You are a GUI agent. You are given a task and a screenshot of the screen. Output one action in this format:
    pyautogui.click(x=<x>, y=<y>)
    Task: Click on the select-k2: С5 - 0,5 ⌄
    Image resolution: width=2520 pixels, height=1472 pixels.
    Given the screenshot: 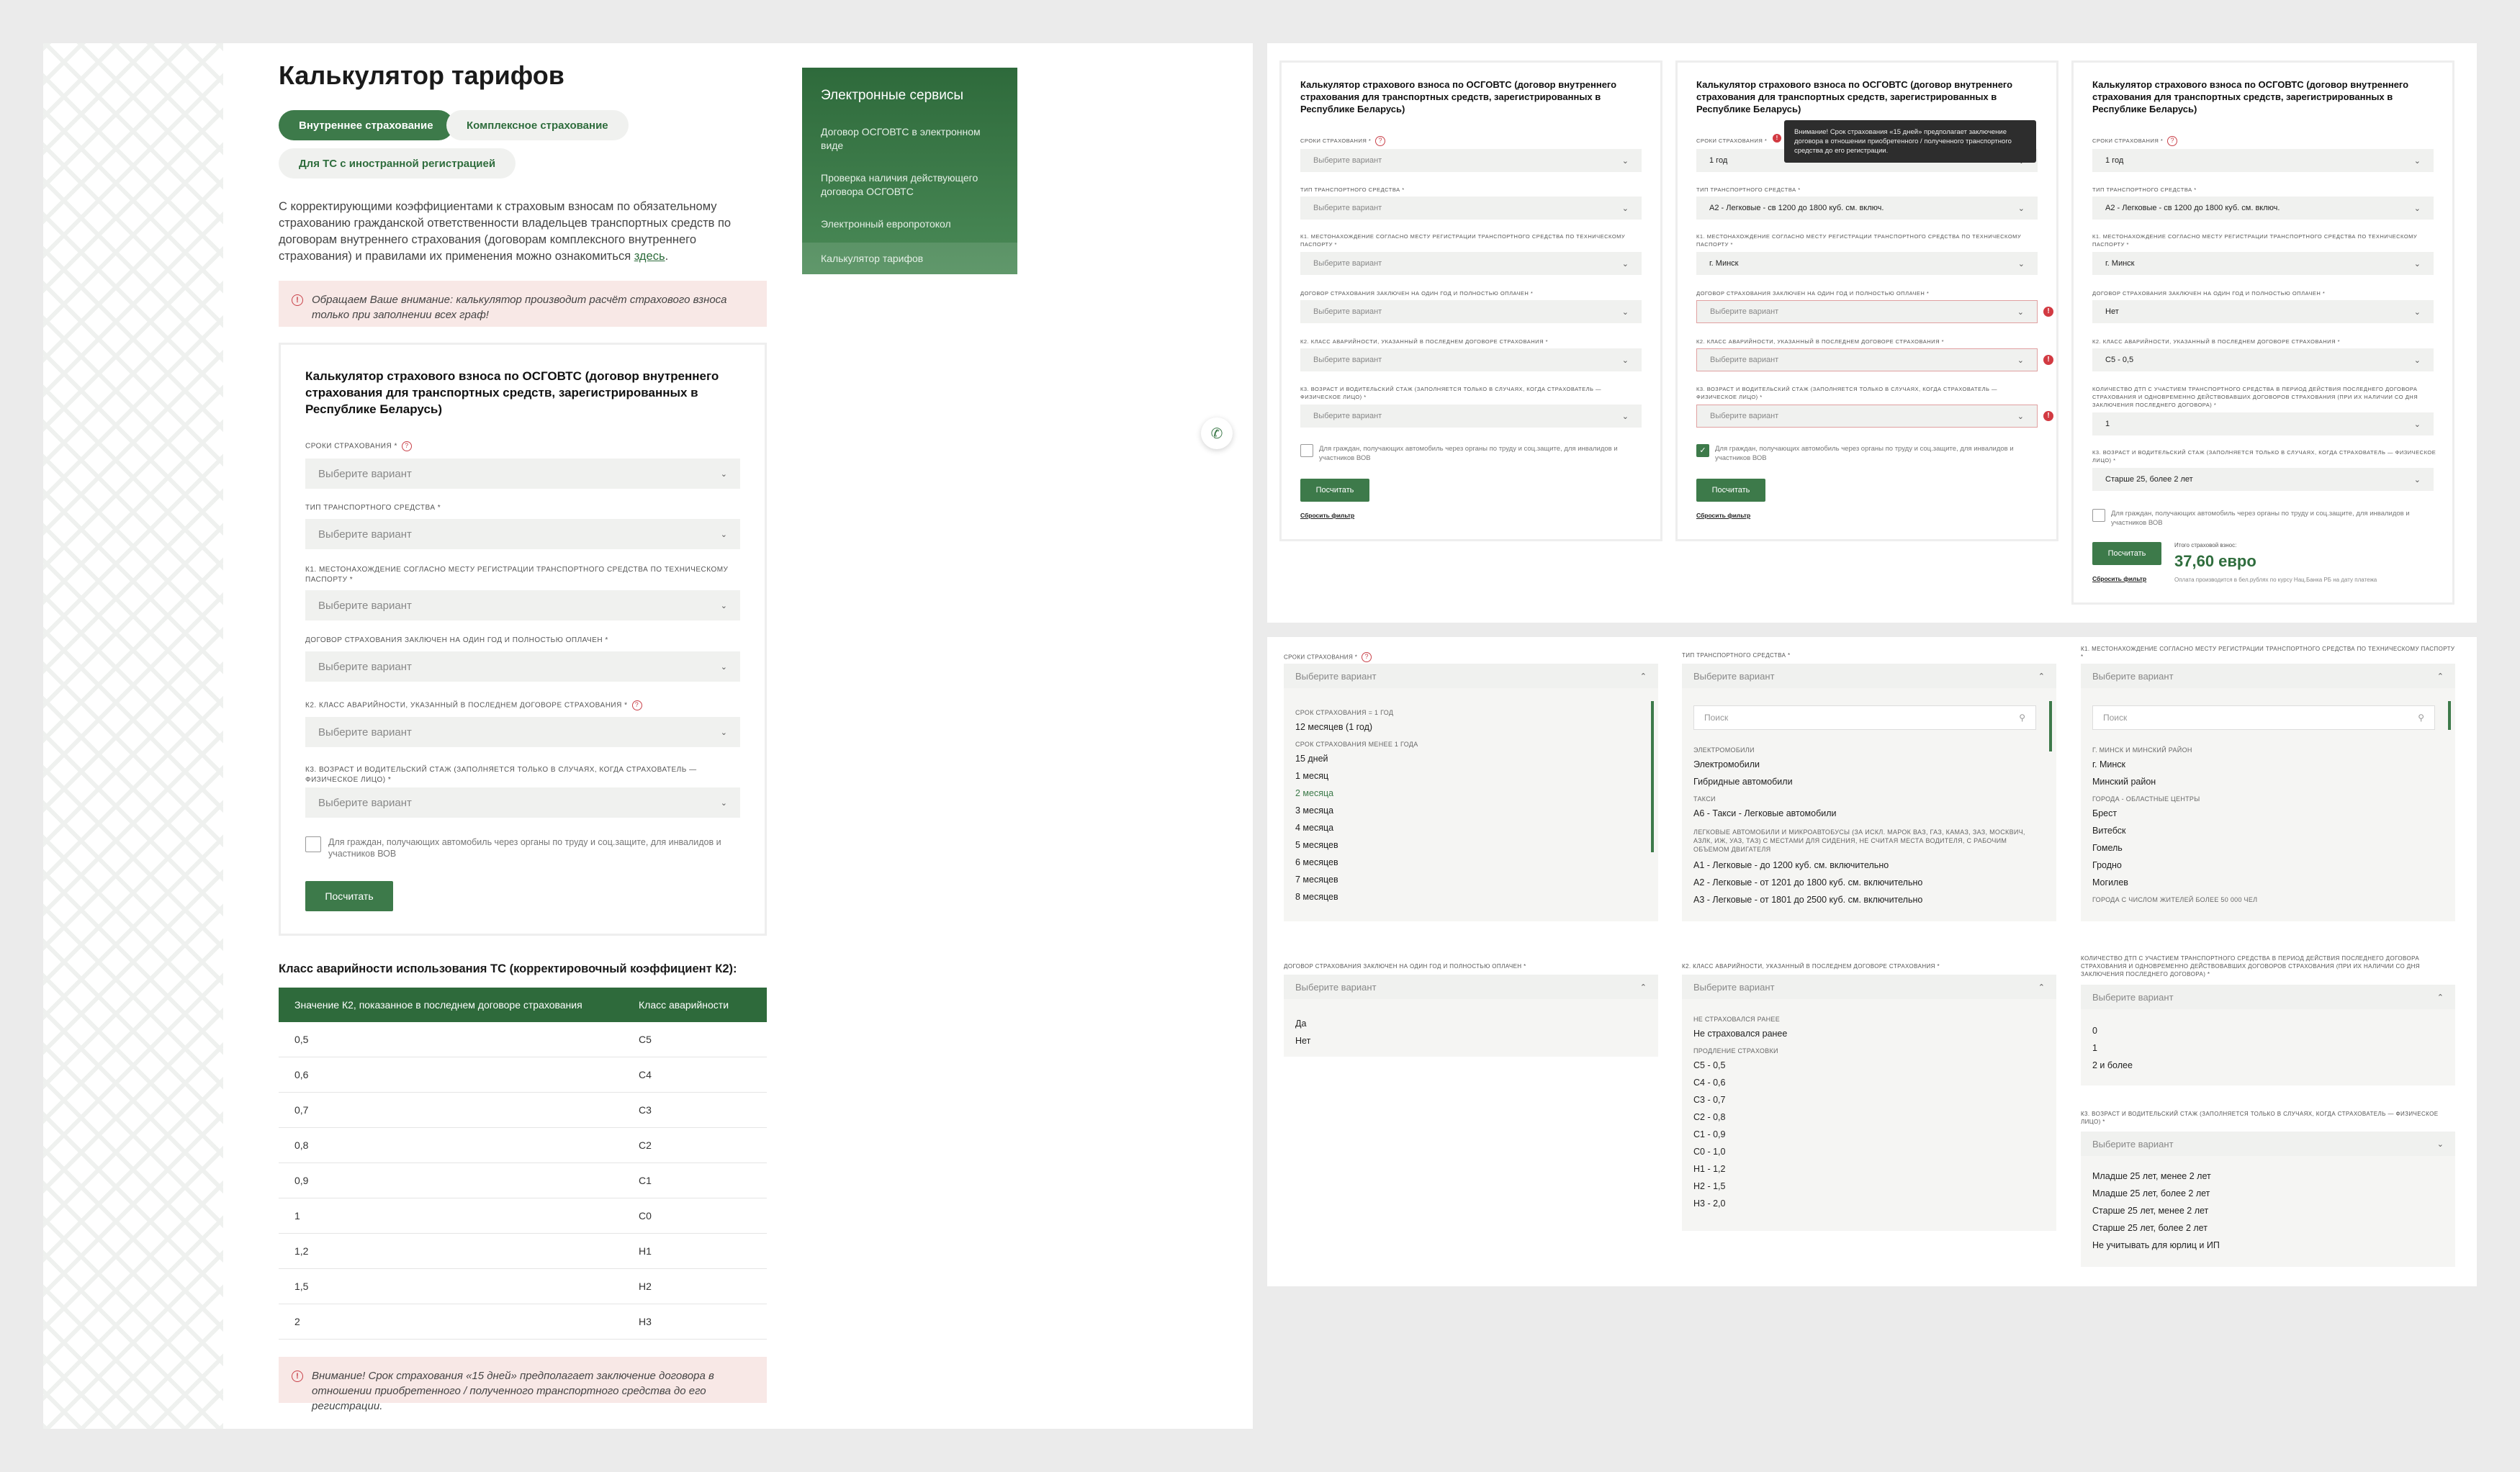 What is the action you would take?
    pyautogui.click(x=2263, y=360)
    